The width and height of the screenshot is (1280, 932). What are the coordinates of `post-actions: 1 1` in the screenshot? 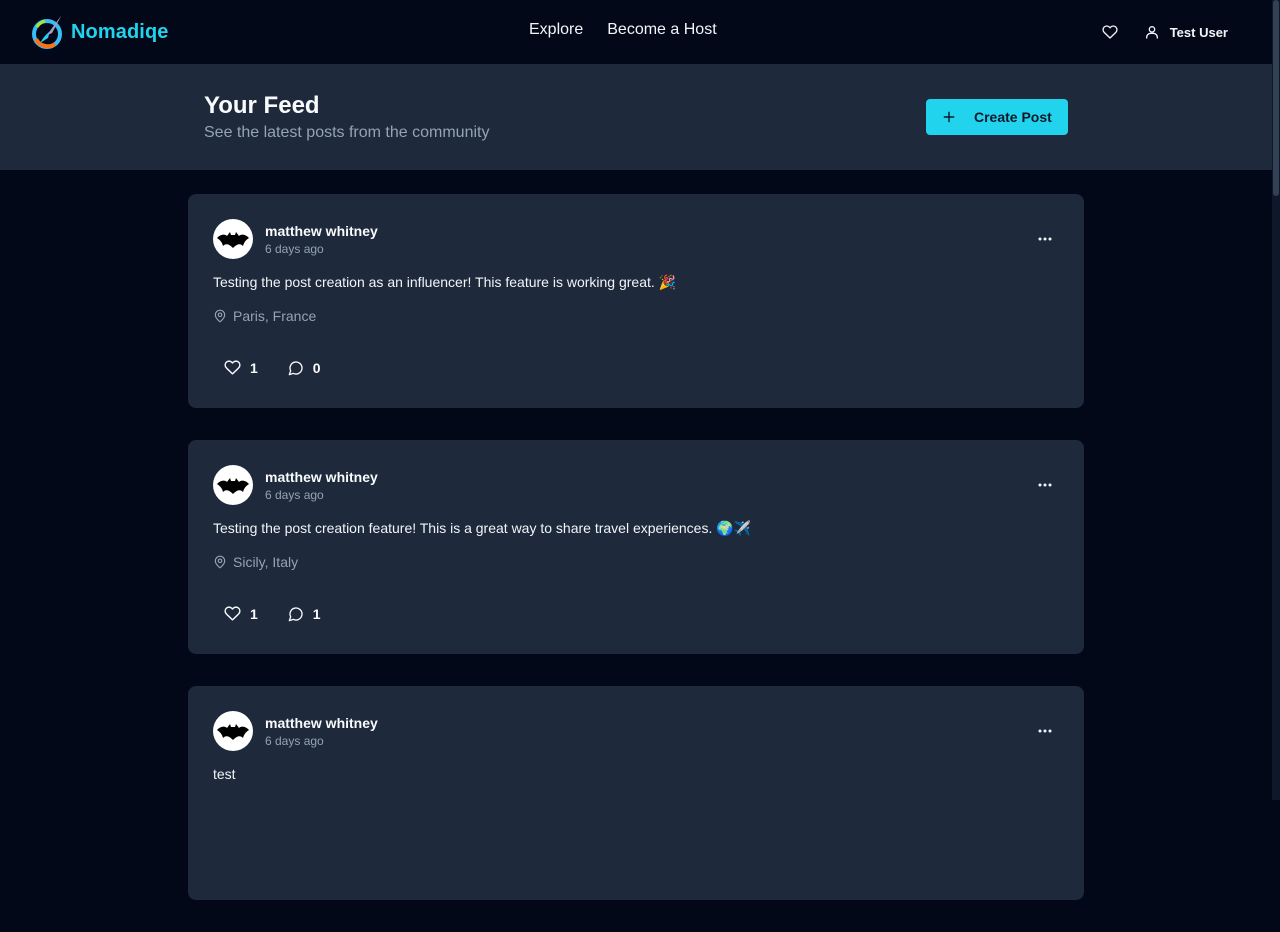 It's located at (272, 613).